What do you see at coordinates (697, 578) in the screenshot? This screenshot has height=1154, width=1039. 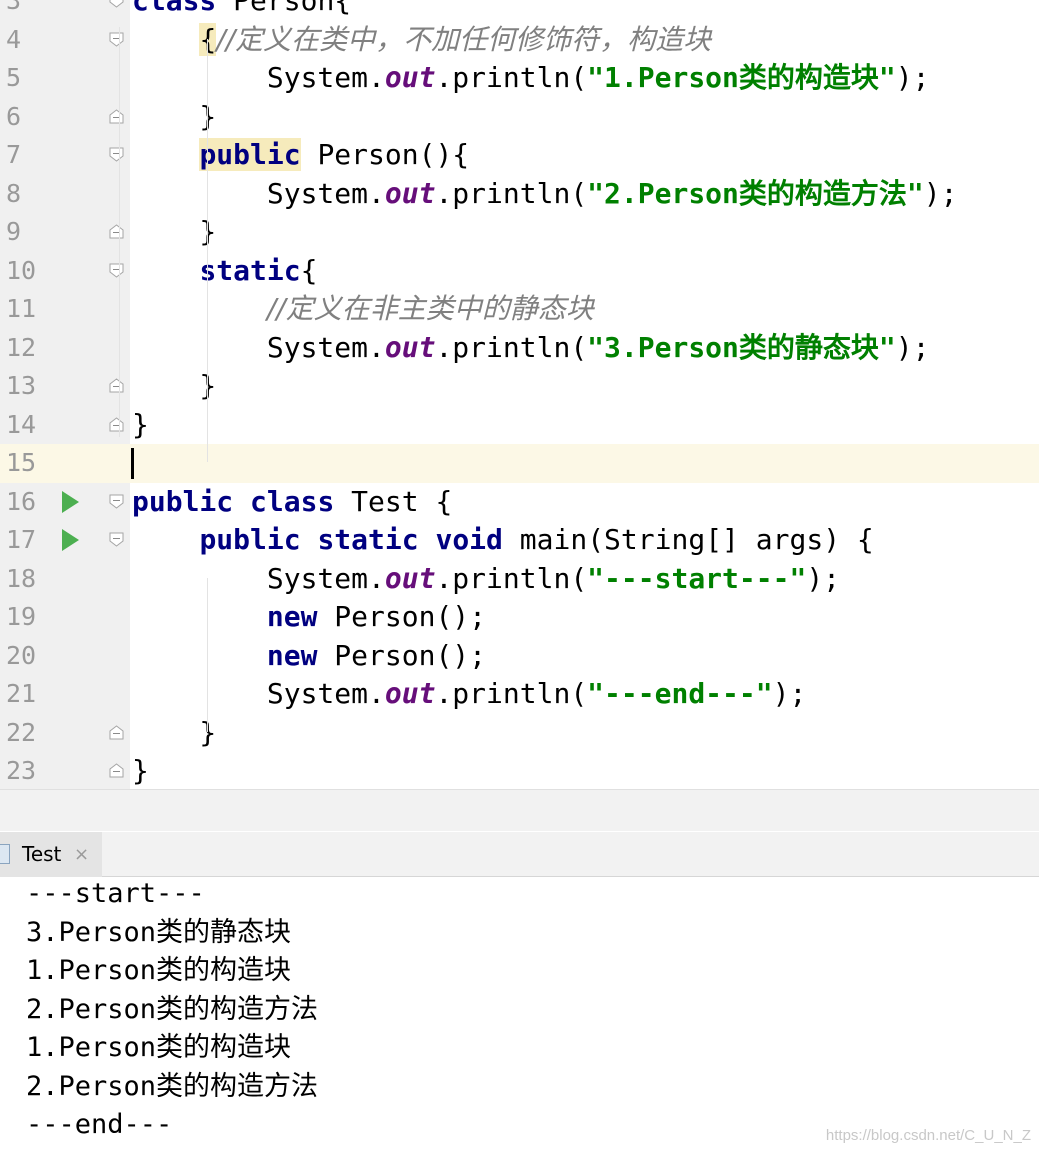 I see `code-token: "---start---"` at bounding box center [697, 578].